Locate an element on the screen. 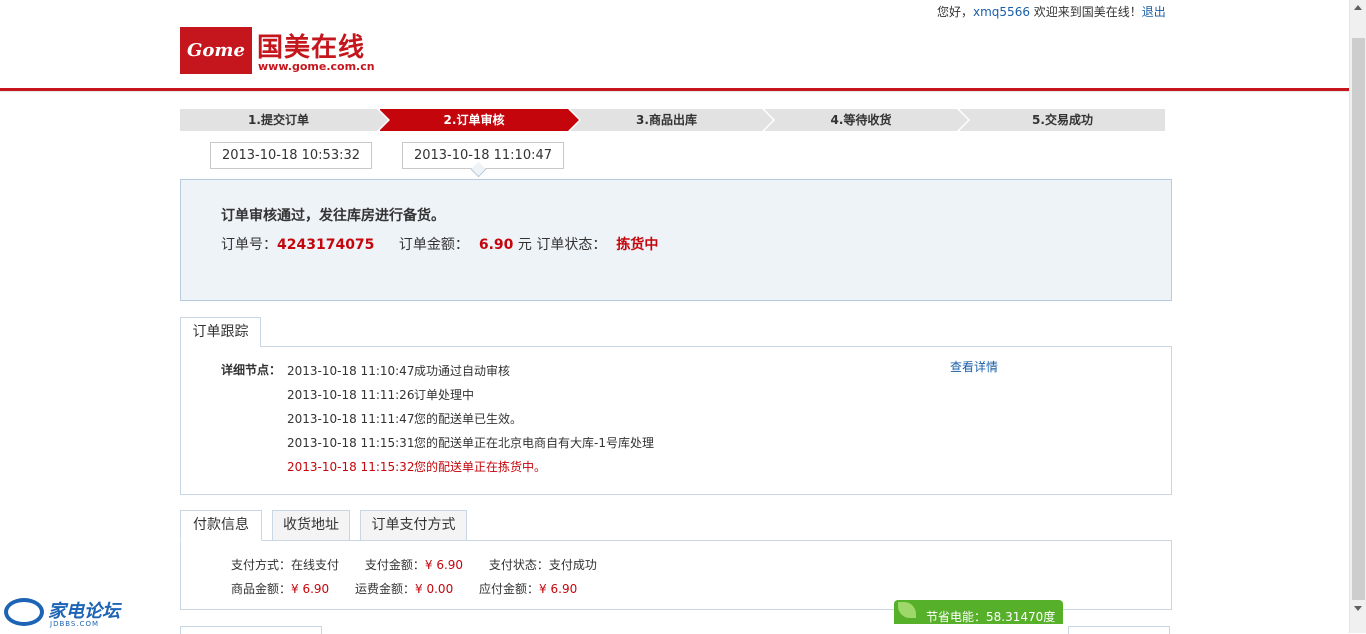  amount-unit: 元 is located at coordinates (524, 245).